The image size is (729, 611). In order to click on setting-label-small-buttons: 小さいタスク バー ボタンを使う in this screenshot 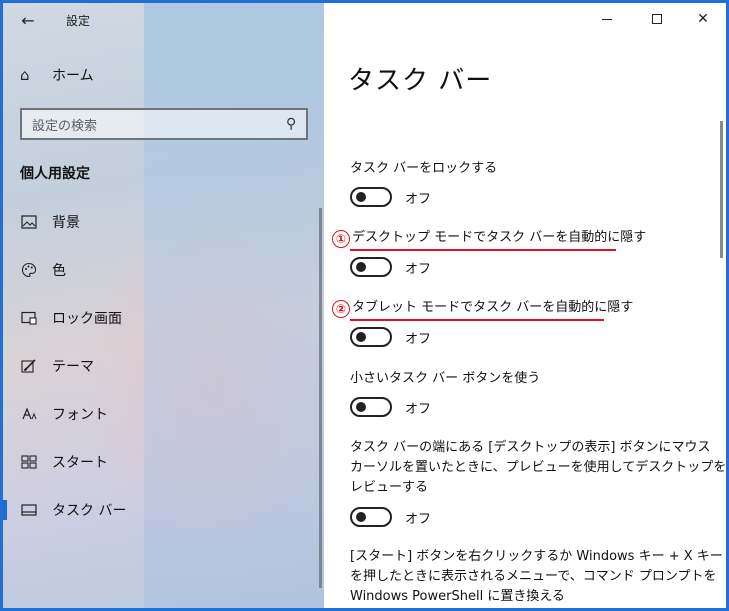, I will do `click(445, 378)`.